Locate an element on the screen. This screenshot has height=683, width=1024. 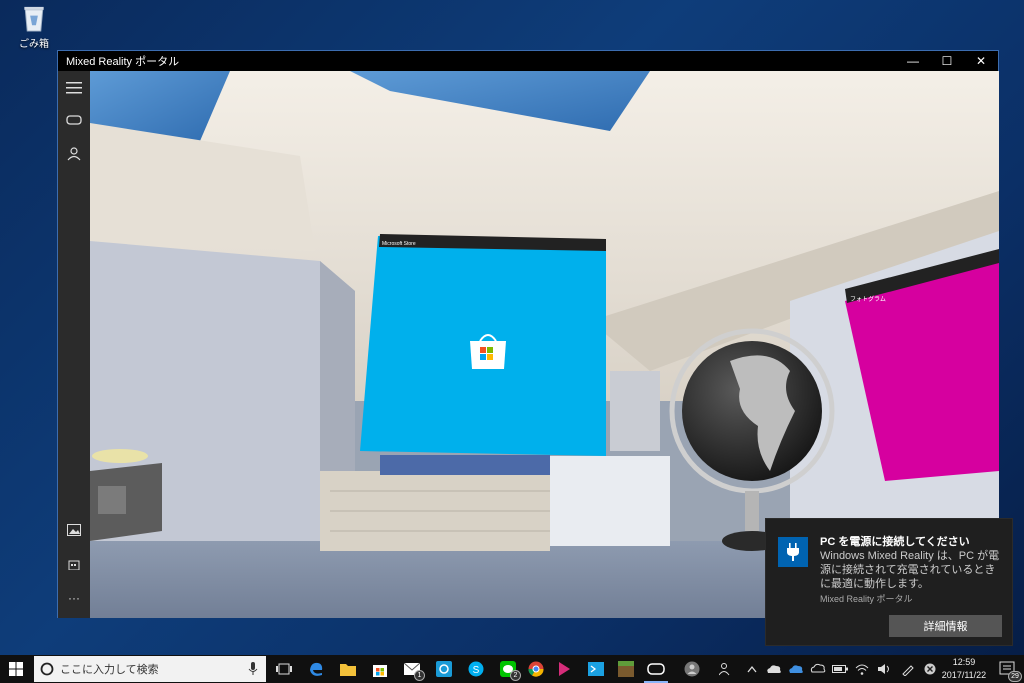
start-button is located at coordinates (16, 669).